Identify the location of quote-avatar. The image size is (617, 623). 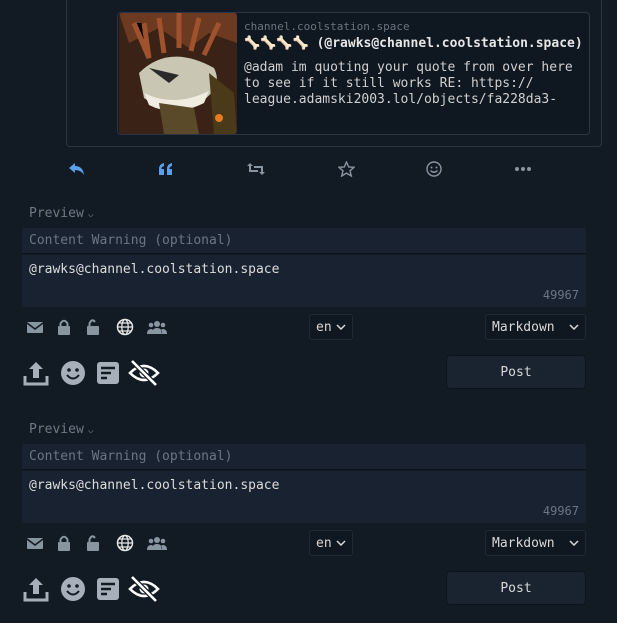
(178, 73).